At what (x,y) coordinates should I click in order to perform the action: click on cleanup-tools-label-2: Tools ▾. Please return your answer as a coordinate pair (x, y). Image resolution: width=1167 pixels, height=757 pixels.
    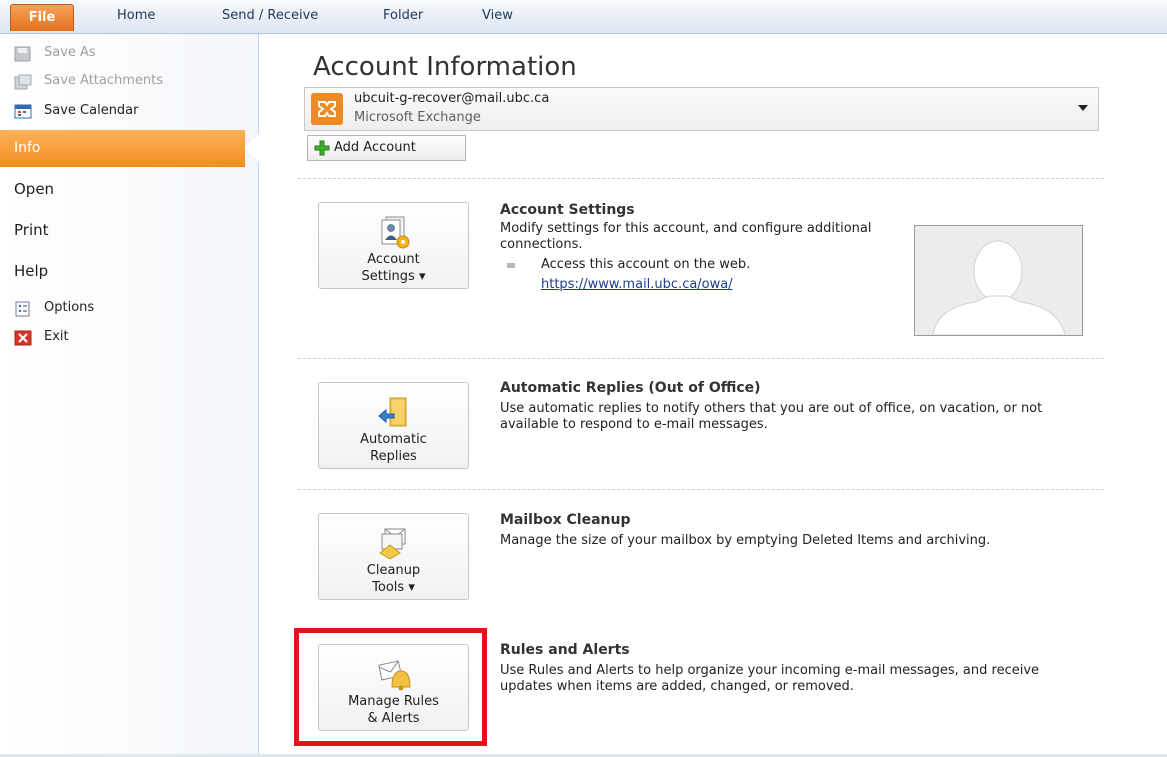
    Looking at the image, I should click on (393, 587).